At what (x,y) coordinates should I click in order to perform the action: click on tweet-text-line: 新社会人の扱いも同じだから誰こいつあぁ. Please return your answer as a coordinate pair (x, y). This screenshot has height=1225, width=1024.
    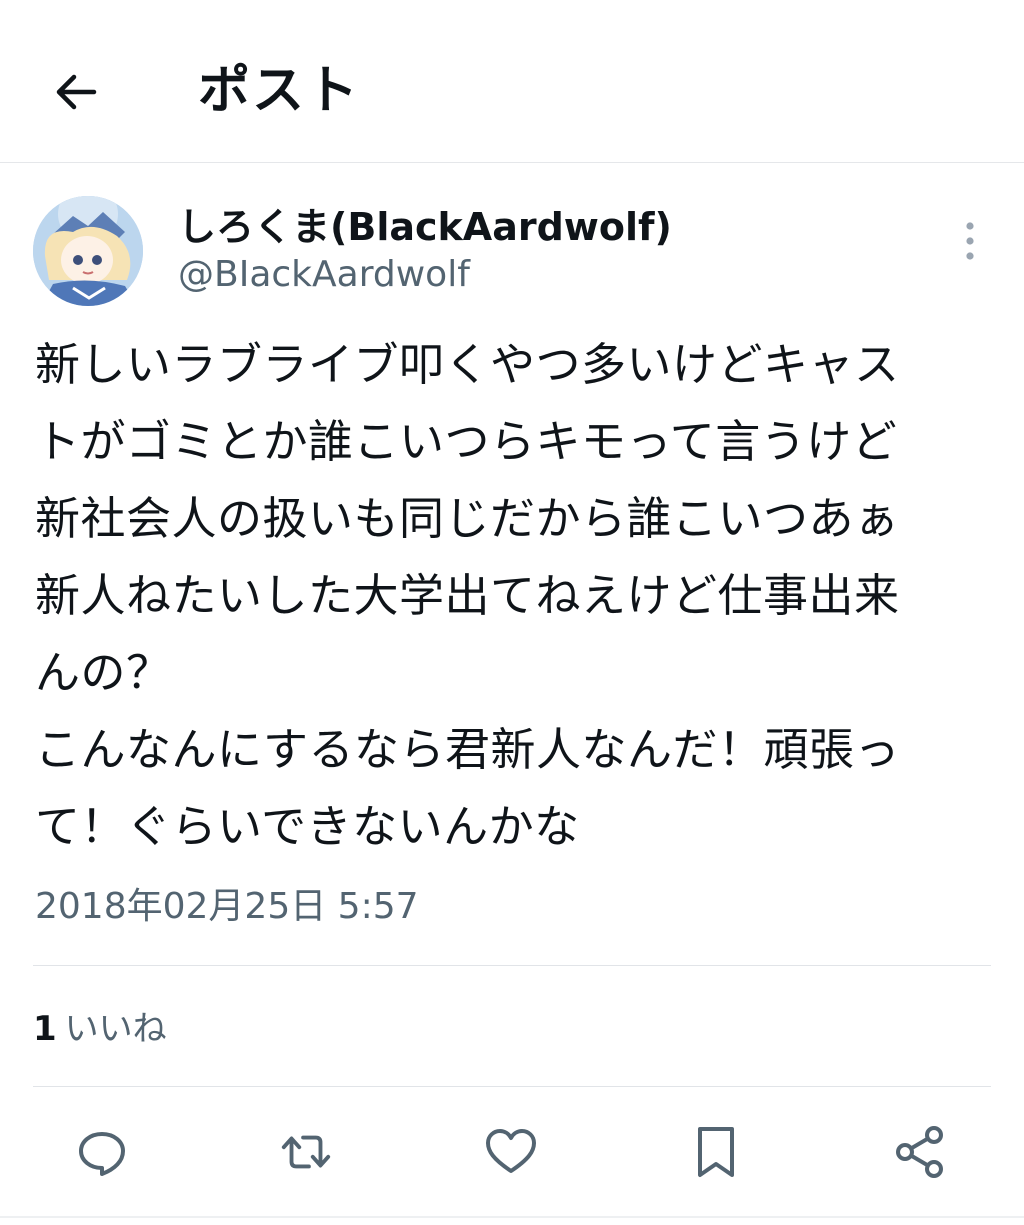
    Looking at the image, I should click on (467, 518).